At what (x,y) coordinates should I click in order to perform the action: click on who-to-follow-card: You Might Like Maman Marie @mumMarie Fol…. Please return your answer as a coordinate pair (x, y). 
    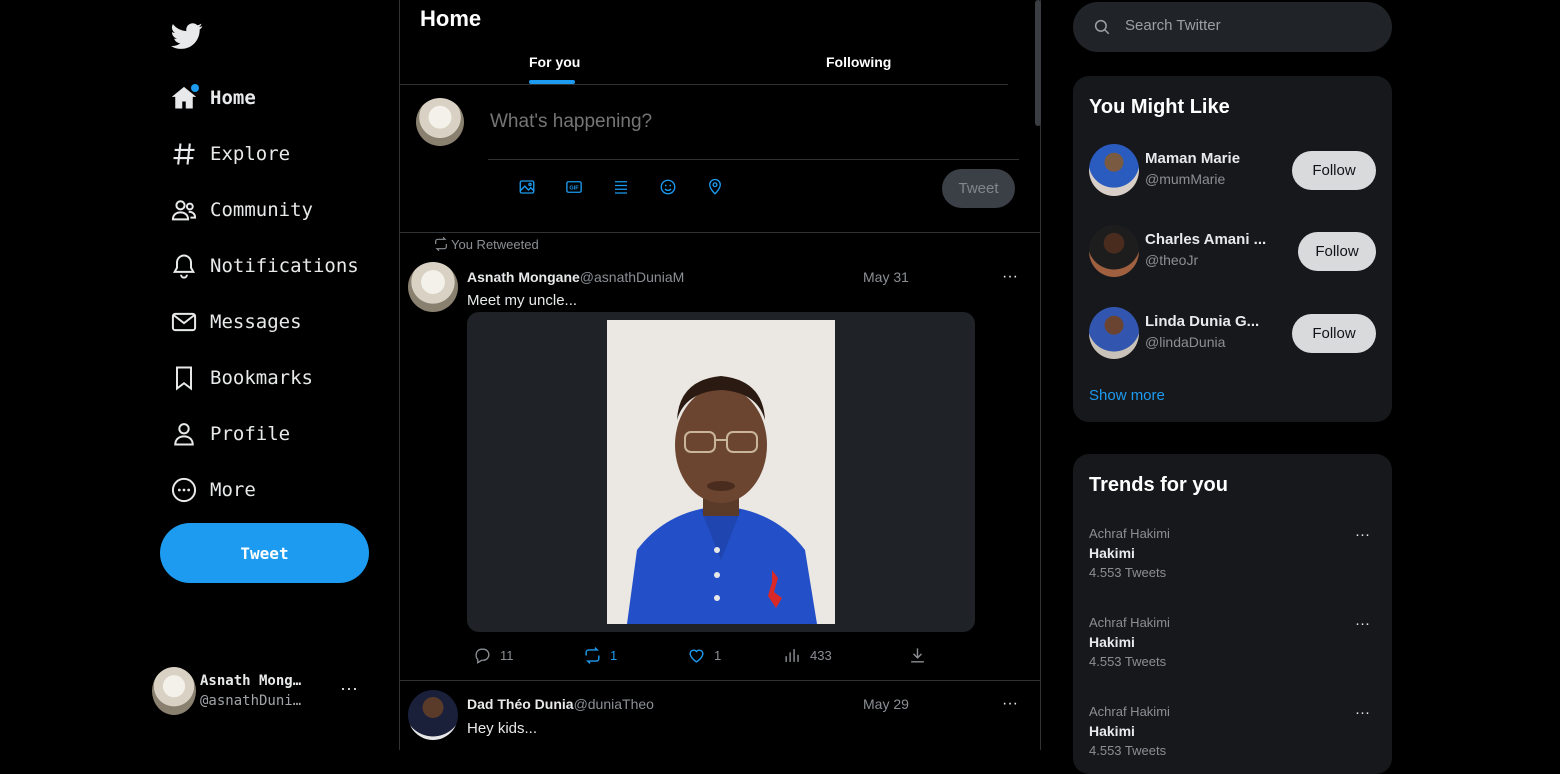
    Looking at the image, I should click on (1232, 249).